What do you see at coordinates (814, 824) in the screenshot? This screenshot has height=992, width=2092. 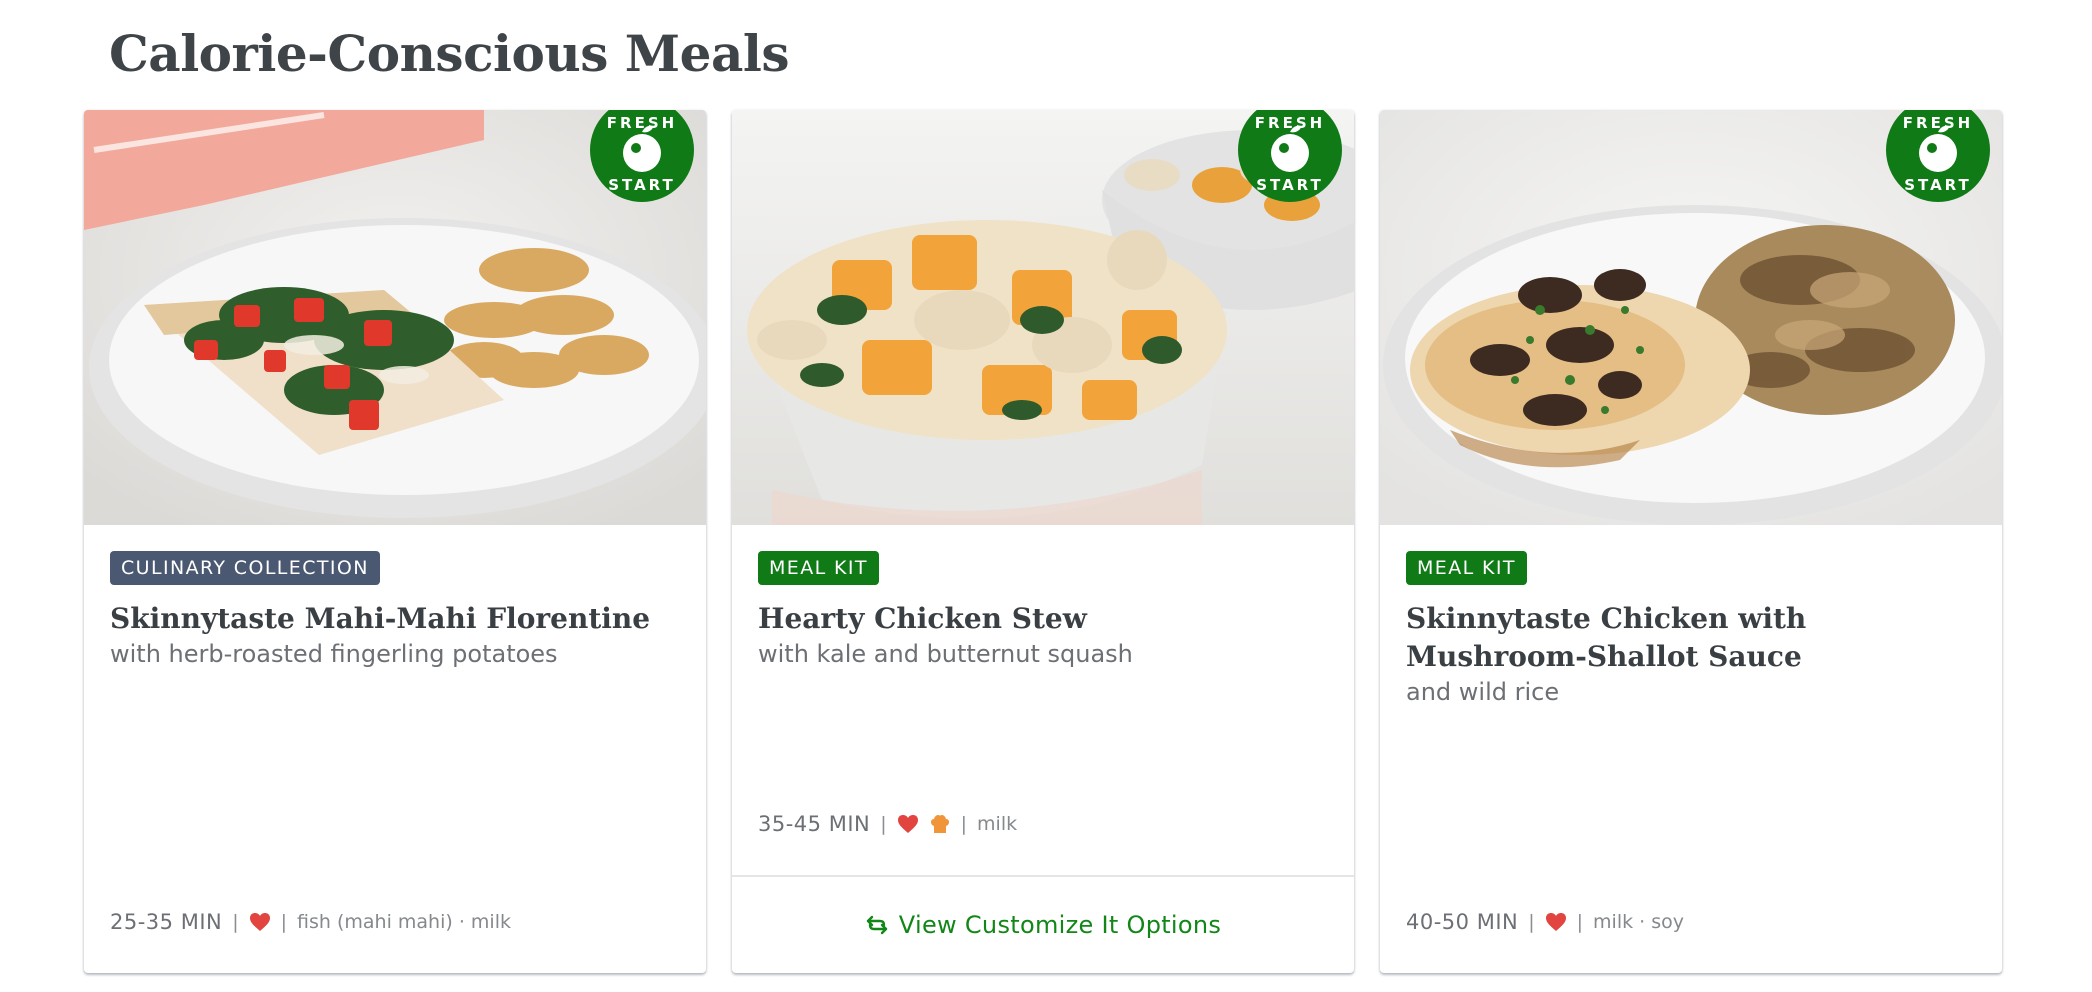 I see `cook-time: 35-45 MIN` at bounding box center [814, 824].